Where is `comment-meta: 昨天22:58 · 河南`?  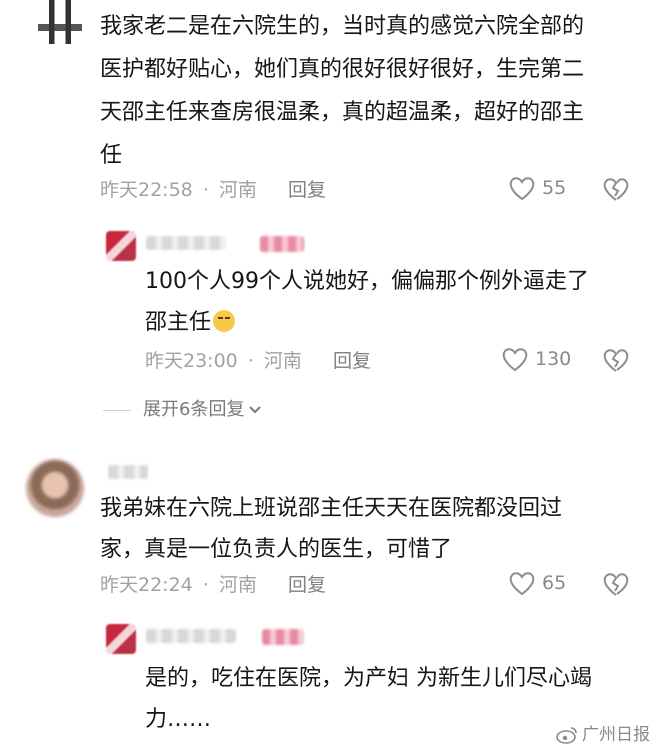 comment-meta: 昨天22:58 · 河南 is located at coordinates (178, 190).